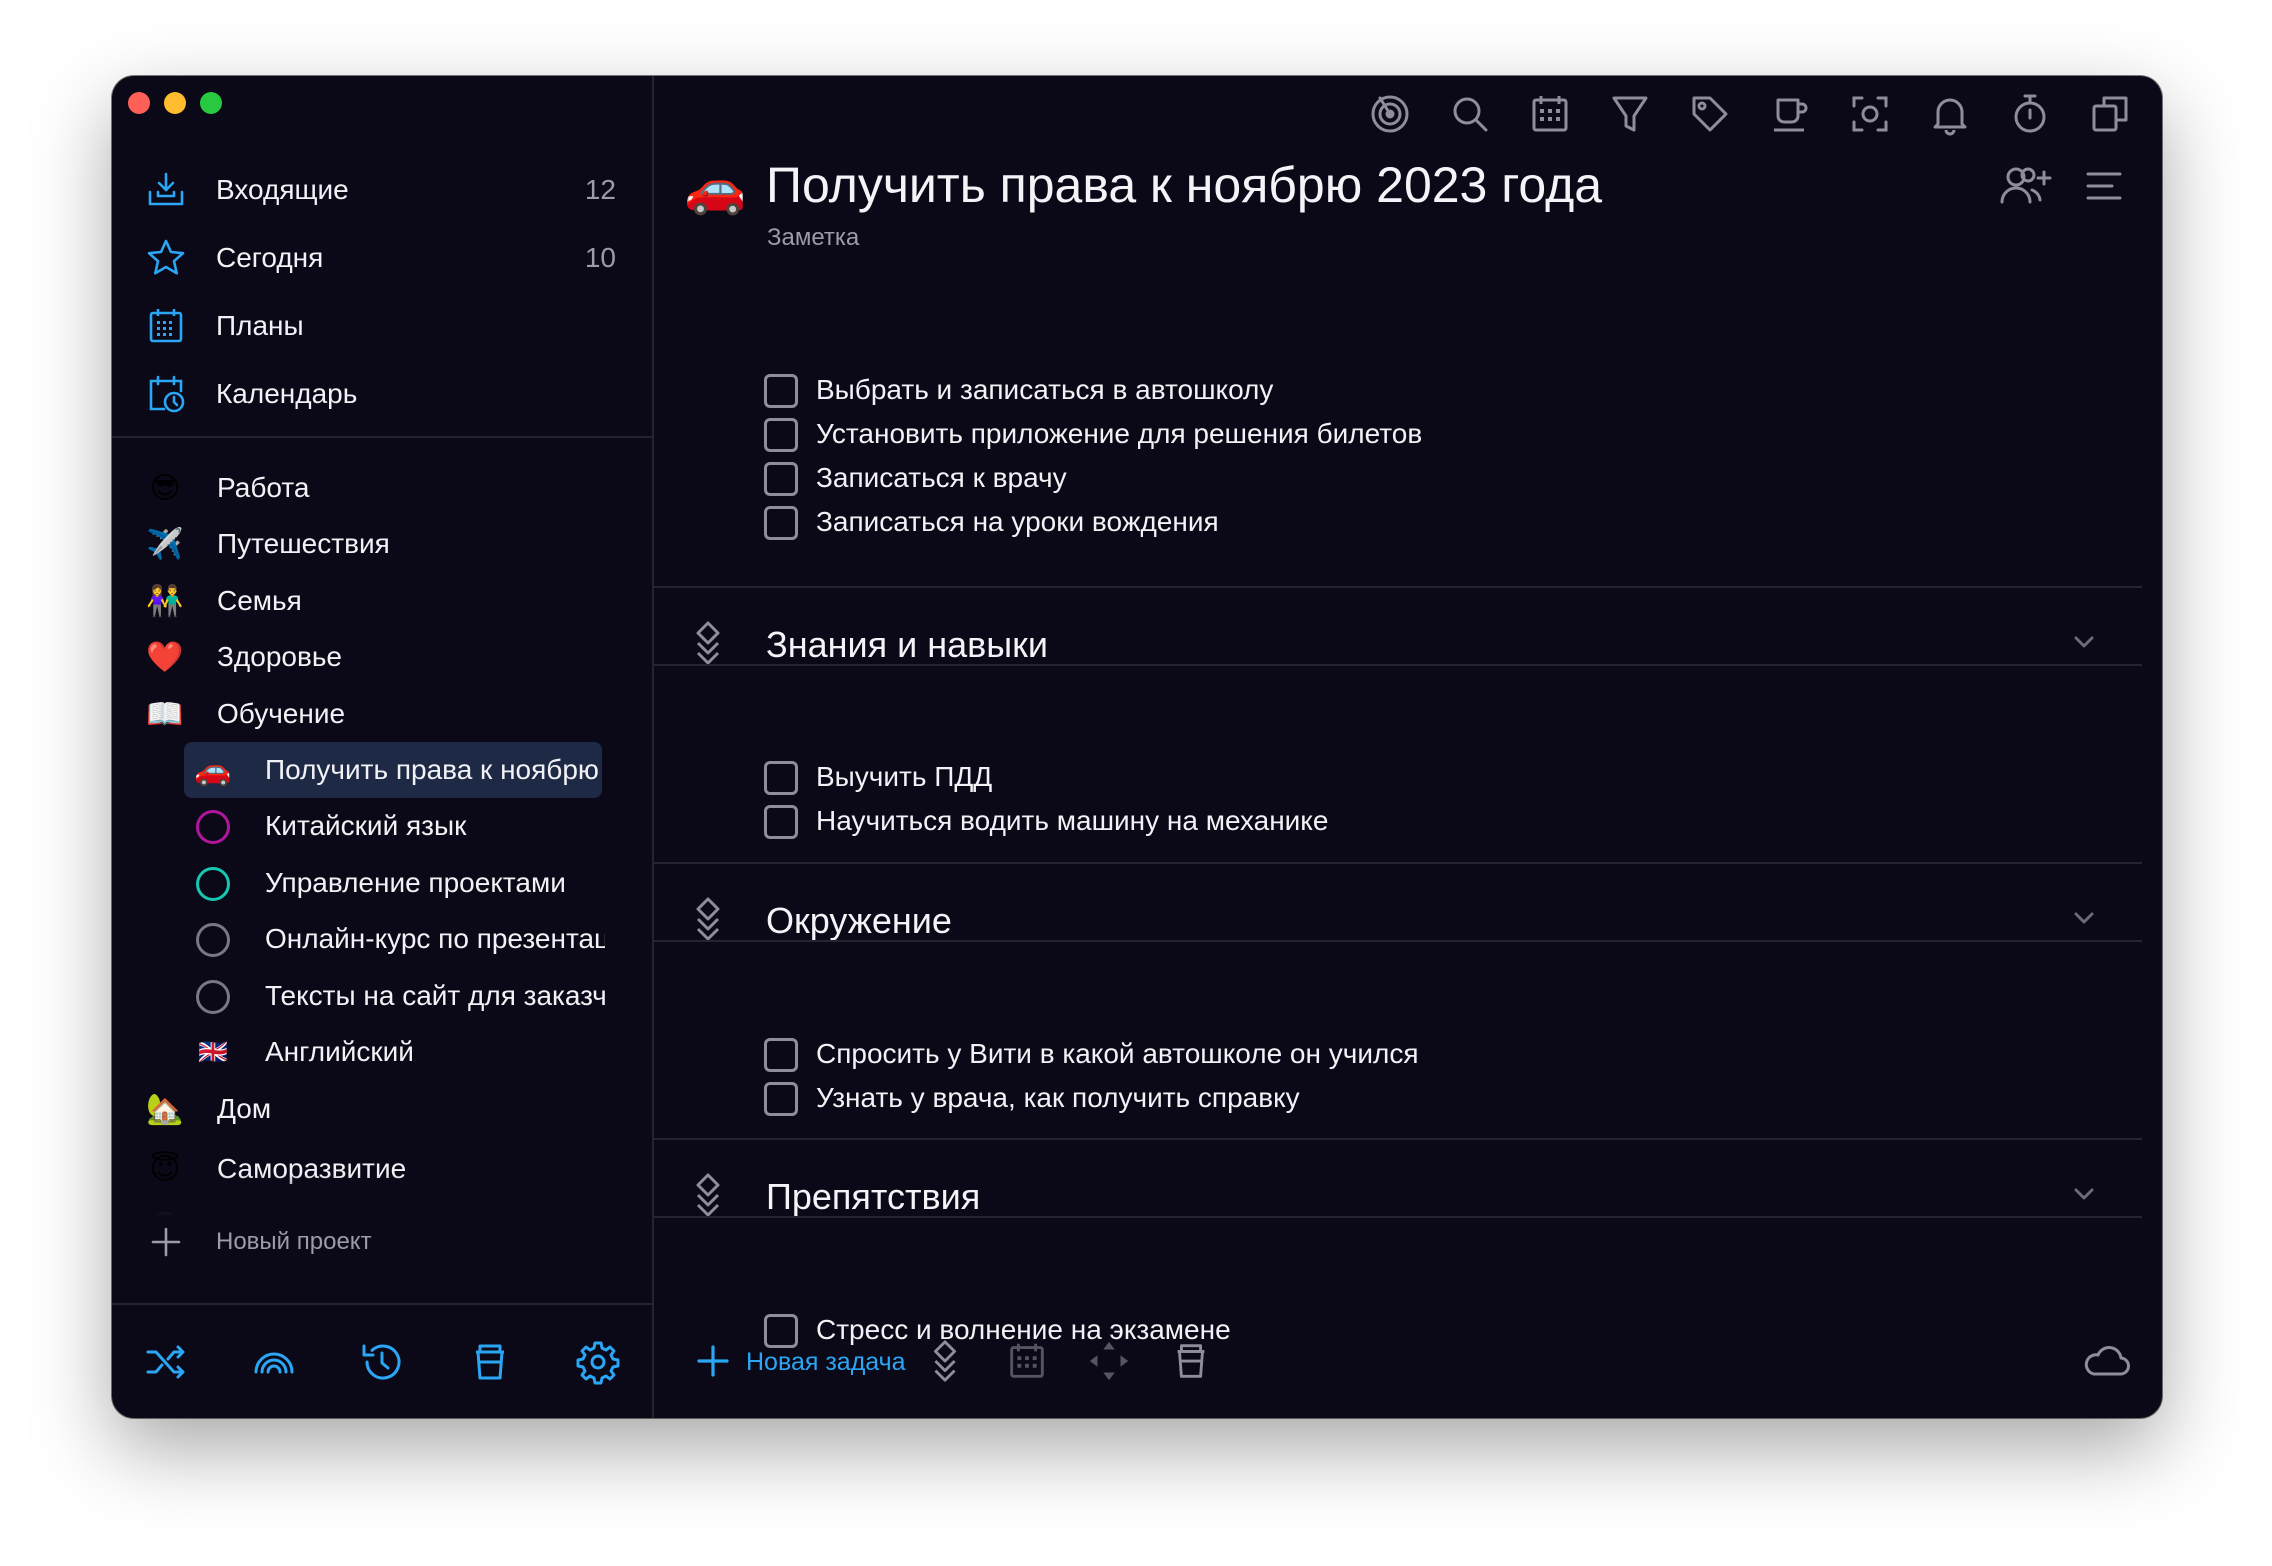 This screenshot has width=2272, height=1566. I want to click on project-item: ✈️ Путешествия, so click(382, 545).